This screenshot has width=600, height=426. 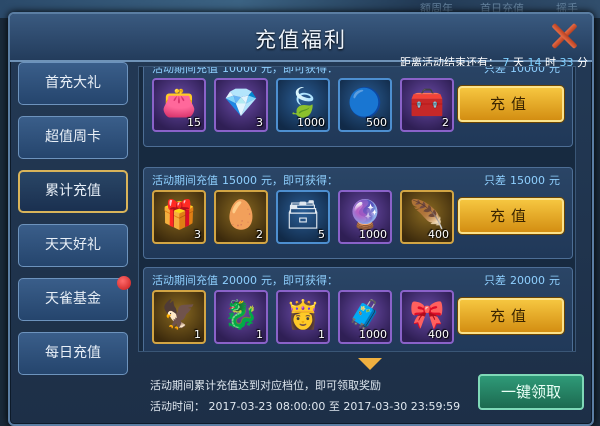 What do you see at coordinates (531, 392) in the screenshot?
I see `claim-all-button: 一键领取` at bounding box center [531, 392].